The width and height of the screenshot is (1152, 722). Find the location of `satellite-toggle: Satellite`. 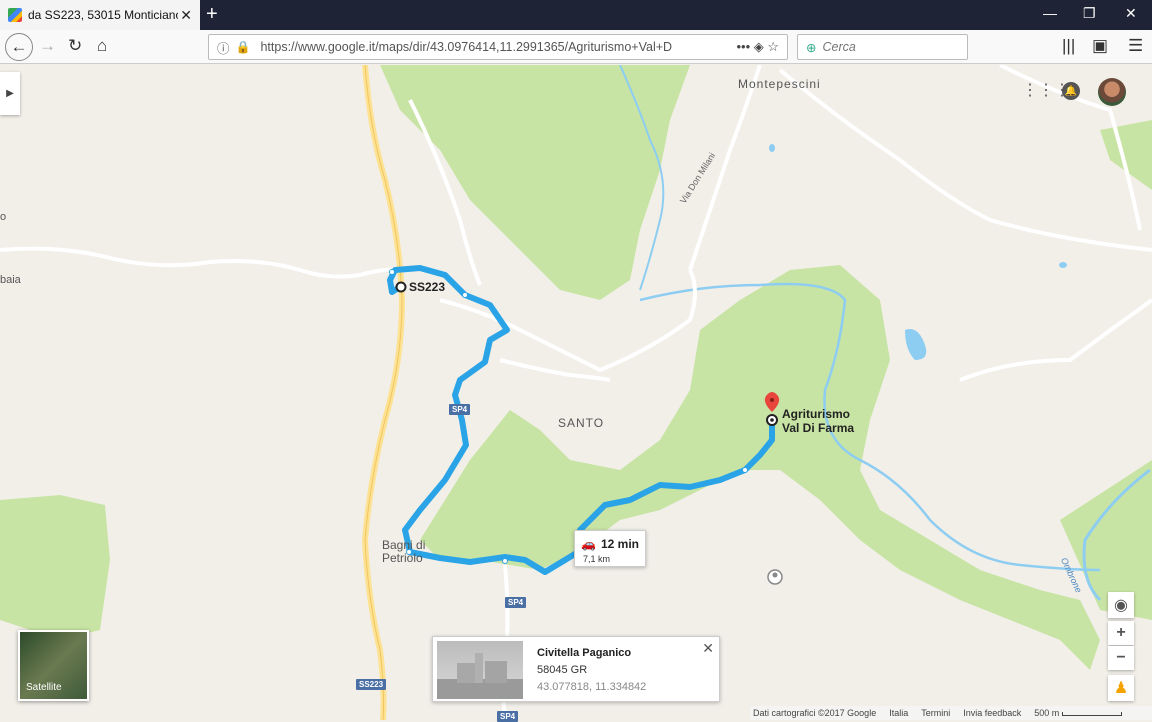

satellite-toggle: Satellite is located at coordinates (53, 665).